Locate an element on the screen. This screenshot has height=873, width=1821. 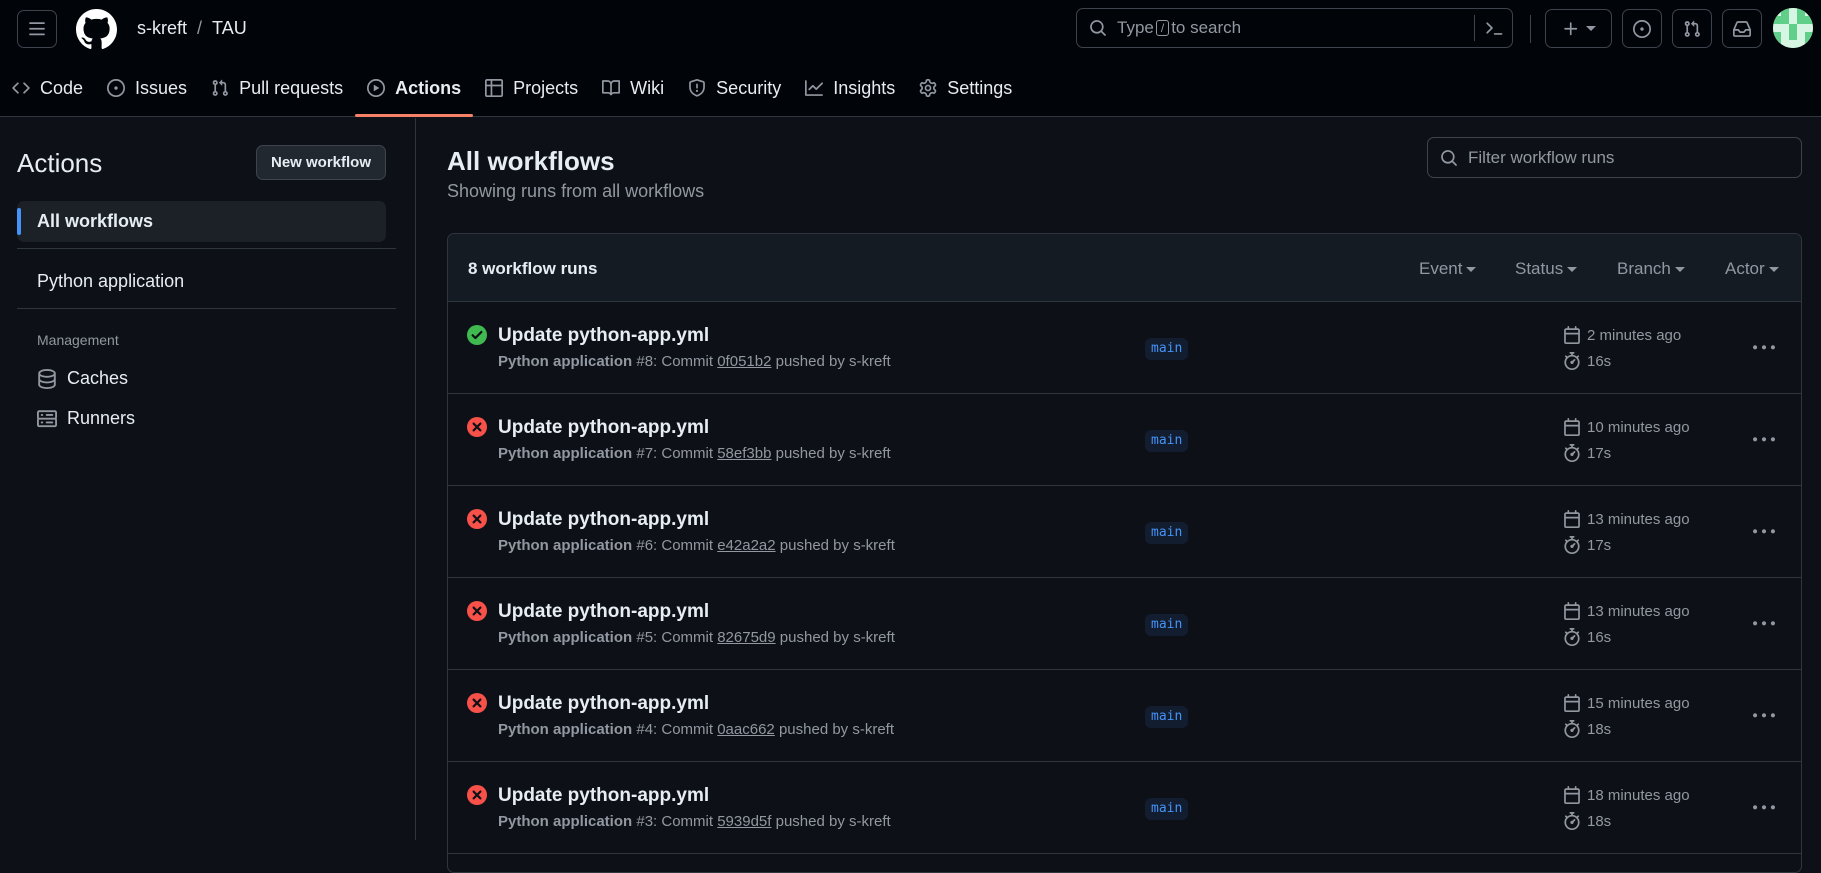
event-filter-dropdown: Event is located at coordinates (1448, 269).